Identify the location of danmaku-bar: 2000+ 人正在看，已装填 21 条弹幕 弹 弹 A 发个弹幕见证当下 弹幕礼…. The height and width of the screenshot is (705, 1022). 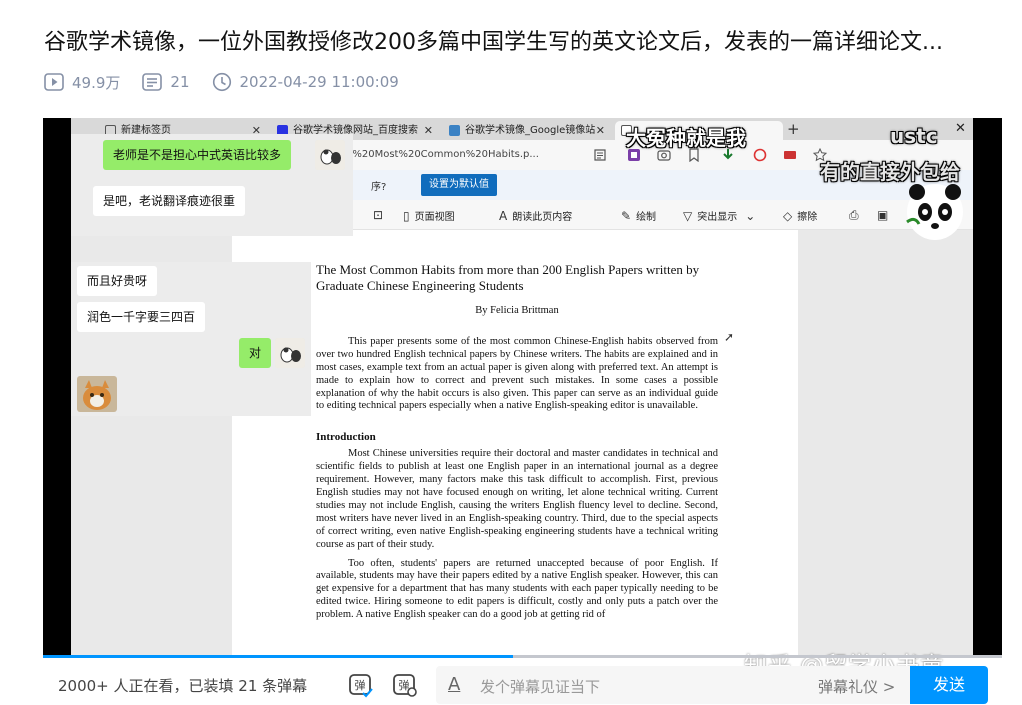
(511, 682).